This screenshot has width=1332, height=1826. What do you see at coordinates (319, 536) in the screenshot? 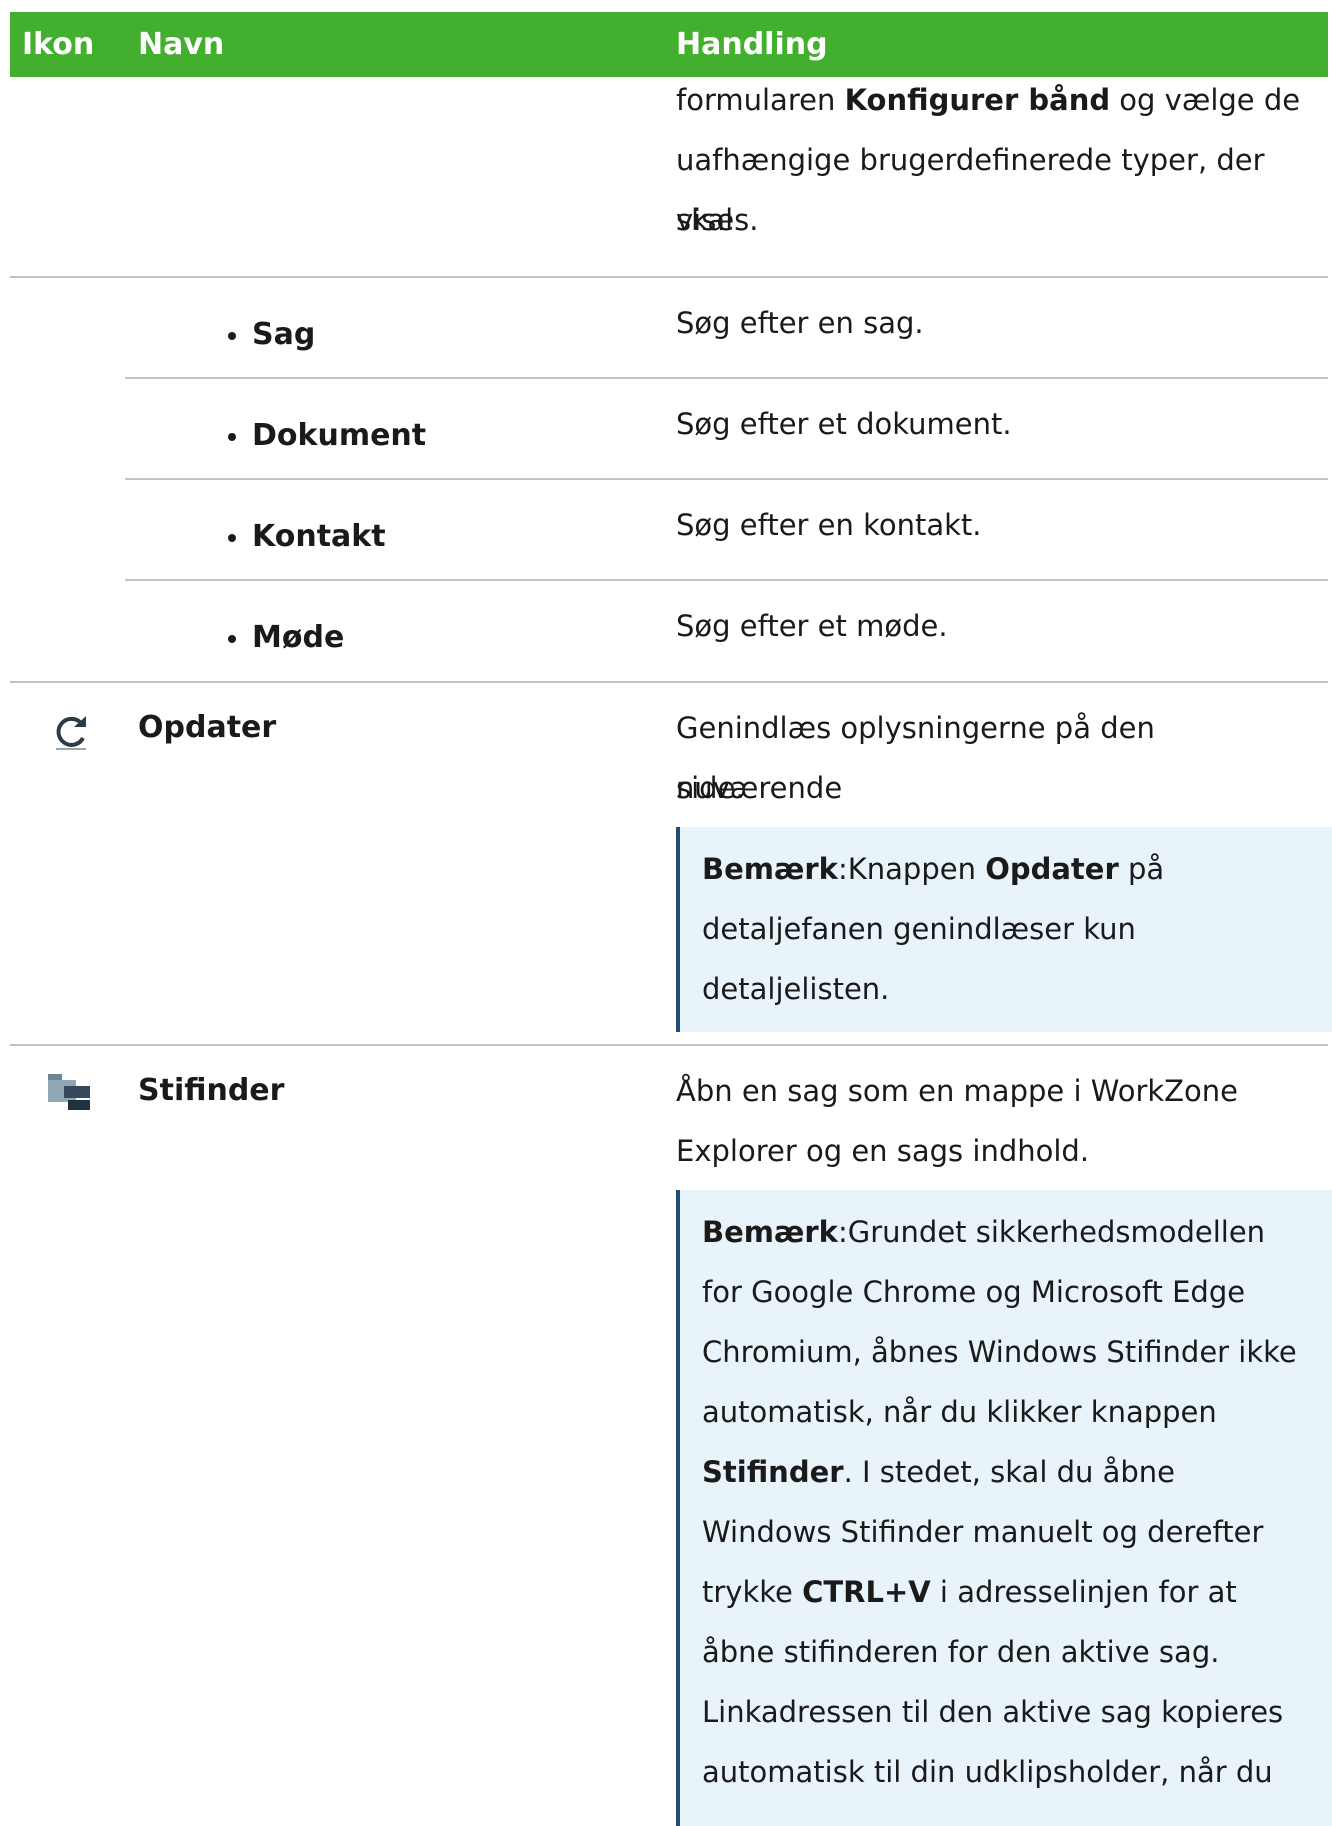
I see `item-name: Kontakt` at bounding box center [319, 536].